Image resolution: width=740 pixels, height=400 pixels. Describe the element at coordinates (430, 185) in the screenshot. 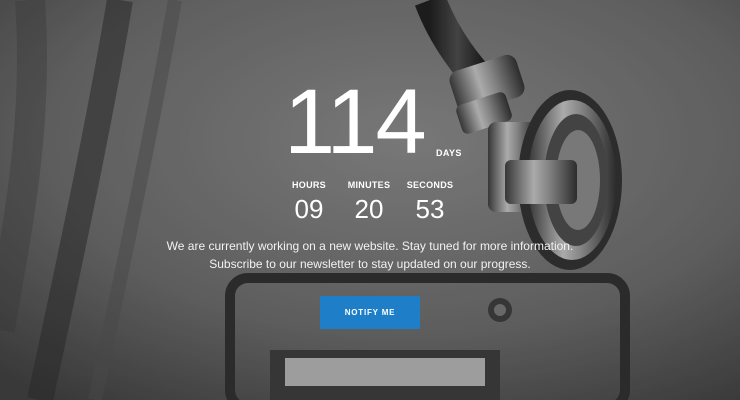

I see `seconds-label: SECONDS` at that location.